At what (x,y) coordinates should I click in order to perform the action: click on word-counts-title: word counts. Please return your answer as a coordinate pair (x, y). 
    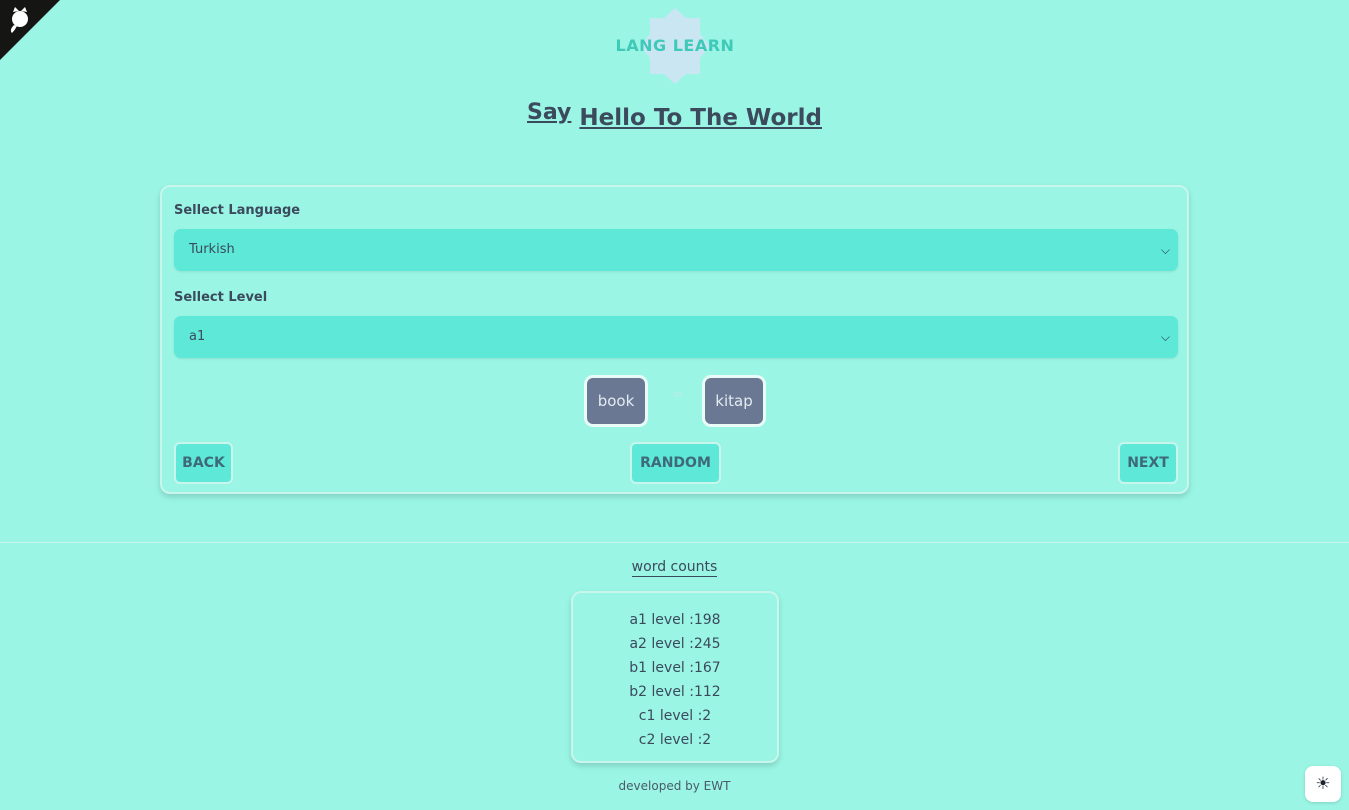
    Looking at the image, I should click on (674, 568).